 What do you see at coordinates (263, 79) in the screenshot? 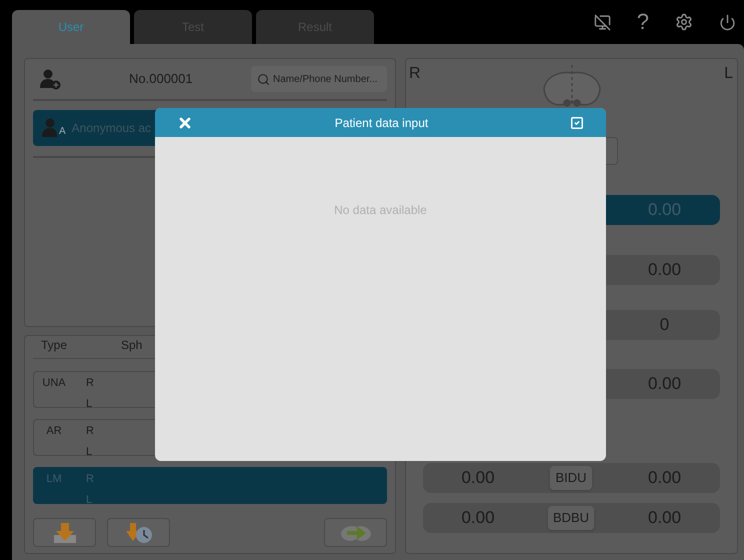
I see `search-icon` at bounding box center [263, 79].